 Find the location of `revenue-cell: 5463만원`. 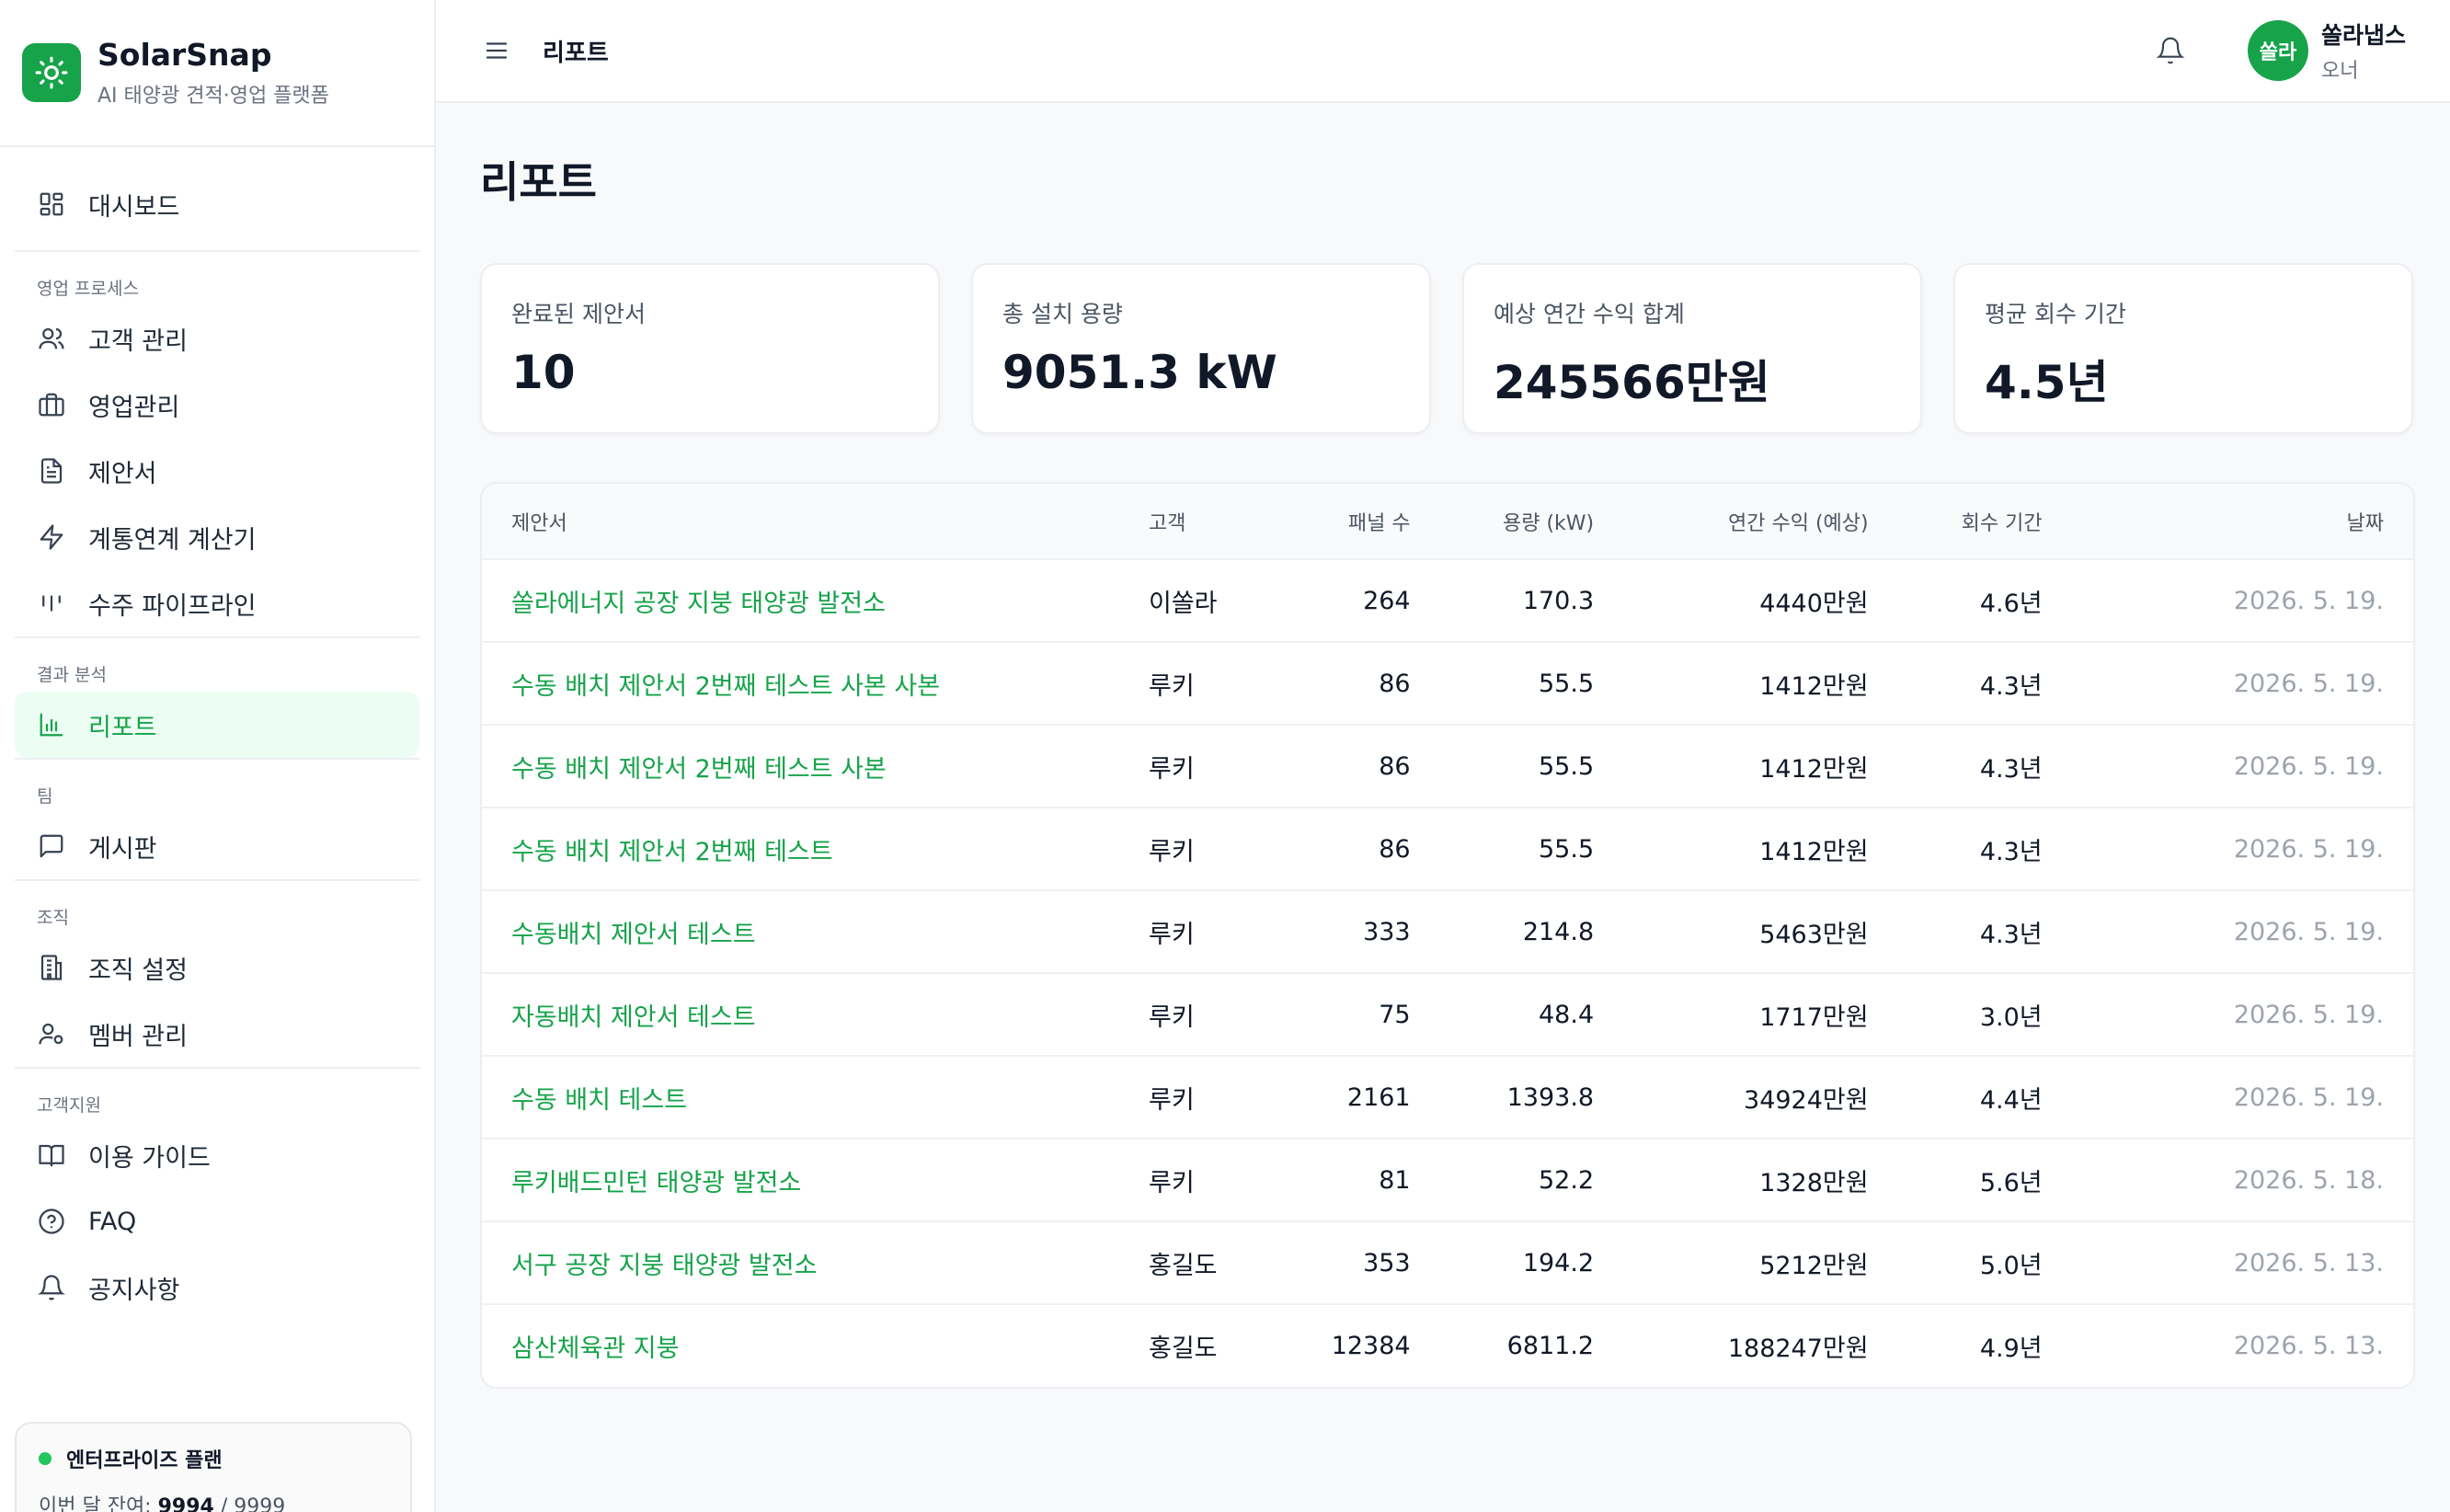

revenue-cell: 5463만원 is located at coordinates (1814, 934).